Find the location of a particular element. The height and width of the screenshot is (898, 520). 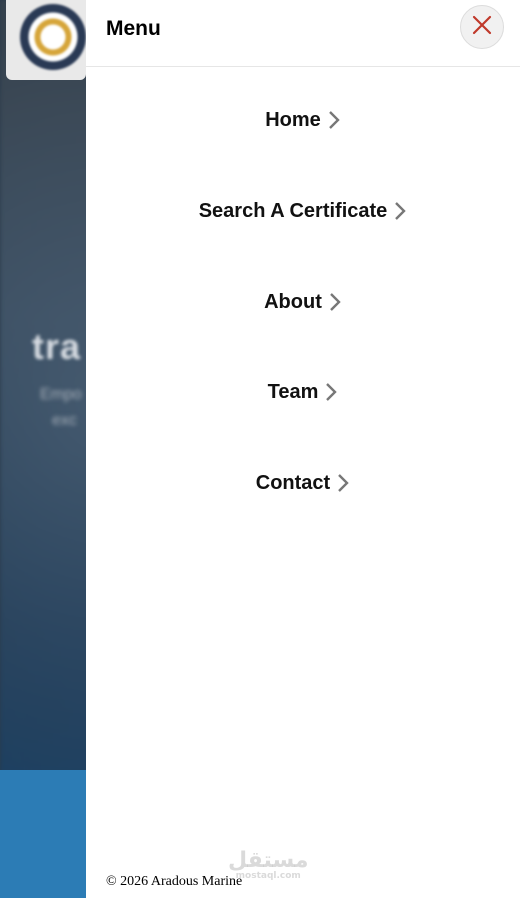

nav-item-label: Search A Certificate is located at coordinates (293, 210).